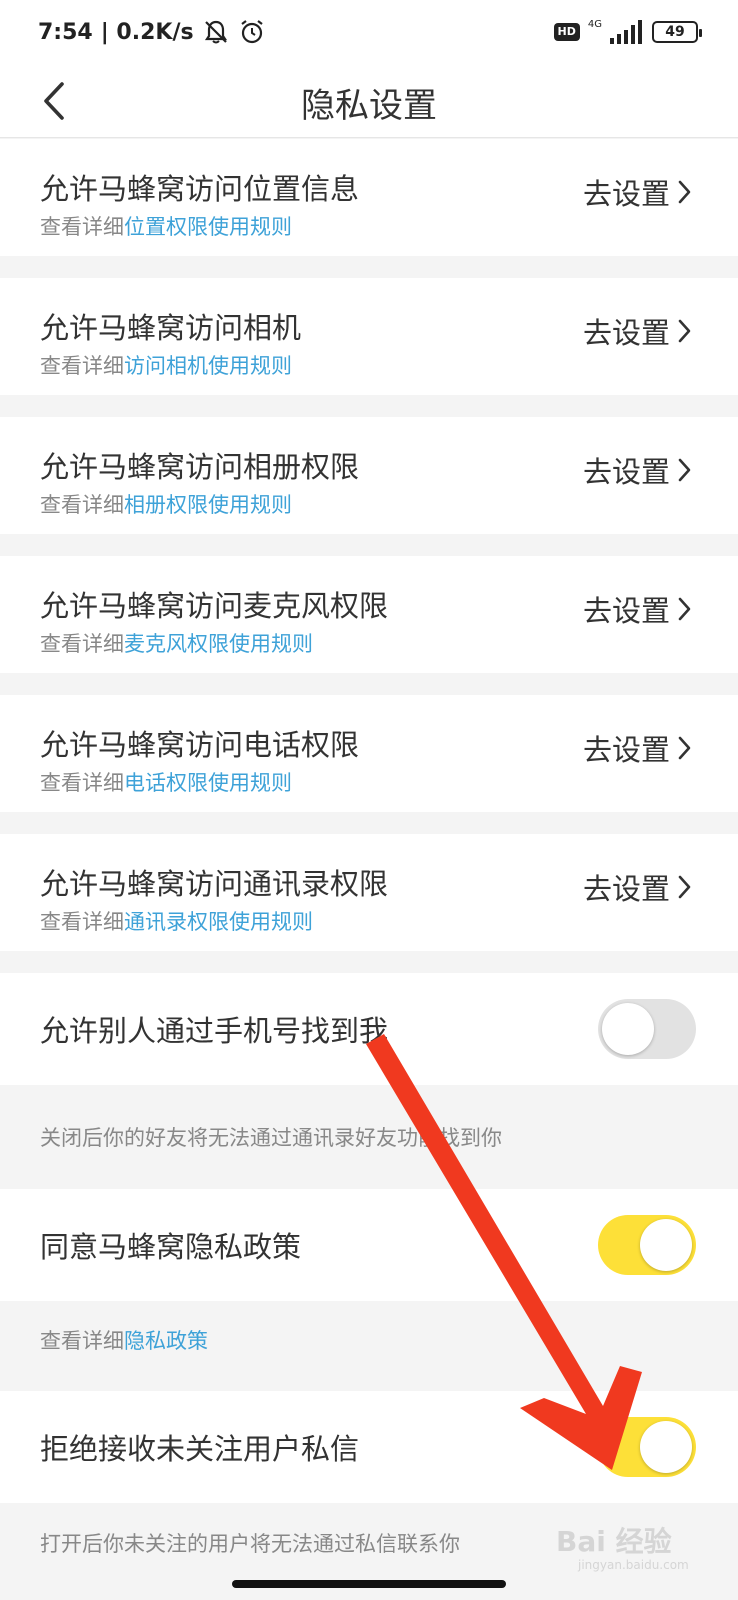 The width and height of the screenshot is (738, 1600). I want to click on alarm-clock-icon, so click(251, 32).